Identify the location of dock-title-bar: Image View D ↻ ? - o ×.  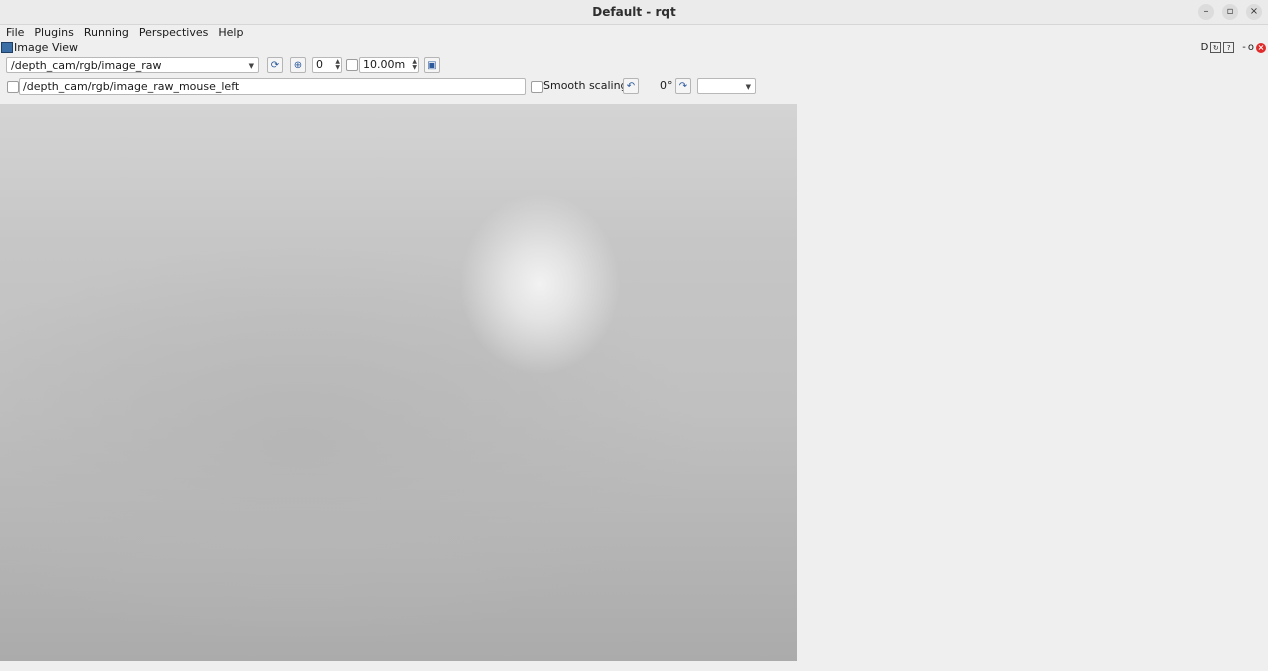
(634, 47).